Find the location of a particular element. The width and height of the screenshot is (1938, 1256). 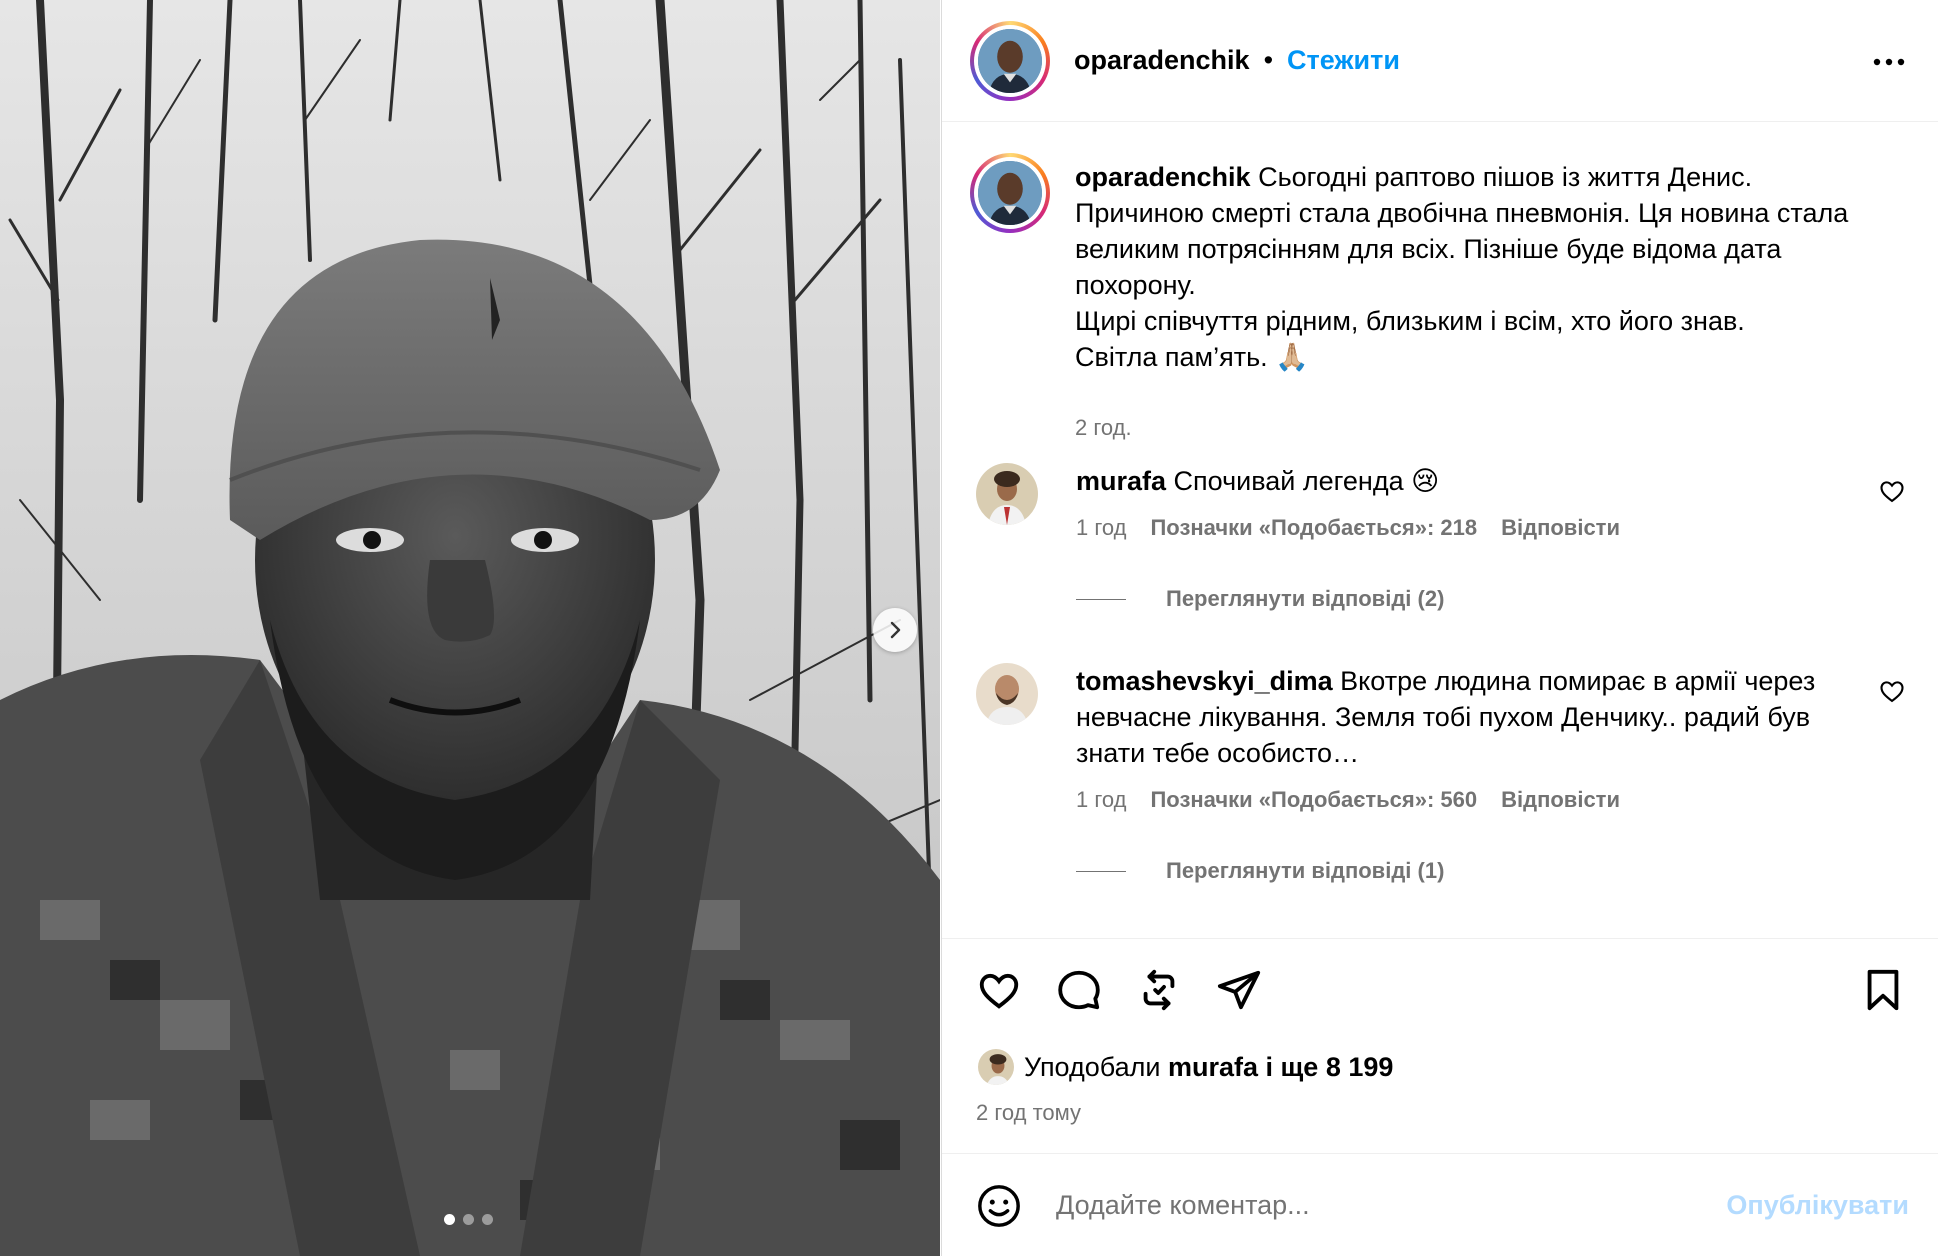

heart-icon is located at coordinates (999, 990).